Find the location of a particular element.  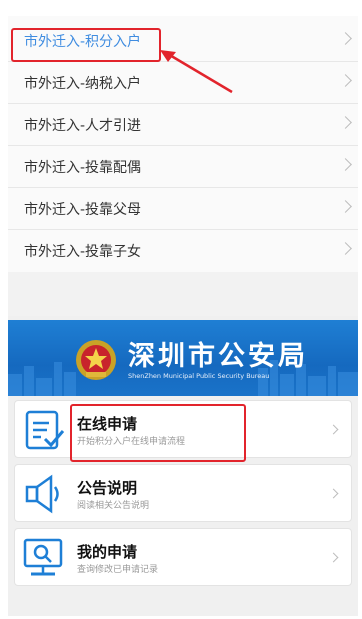

menu-item-label: 市外迁入-投靠配偶 is located at coordinates (83, 168).